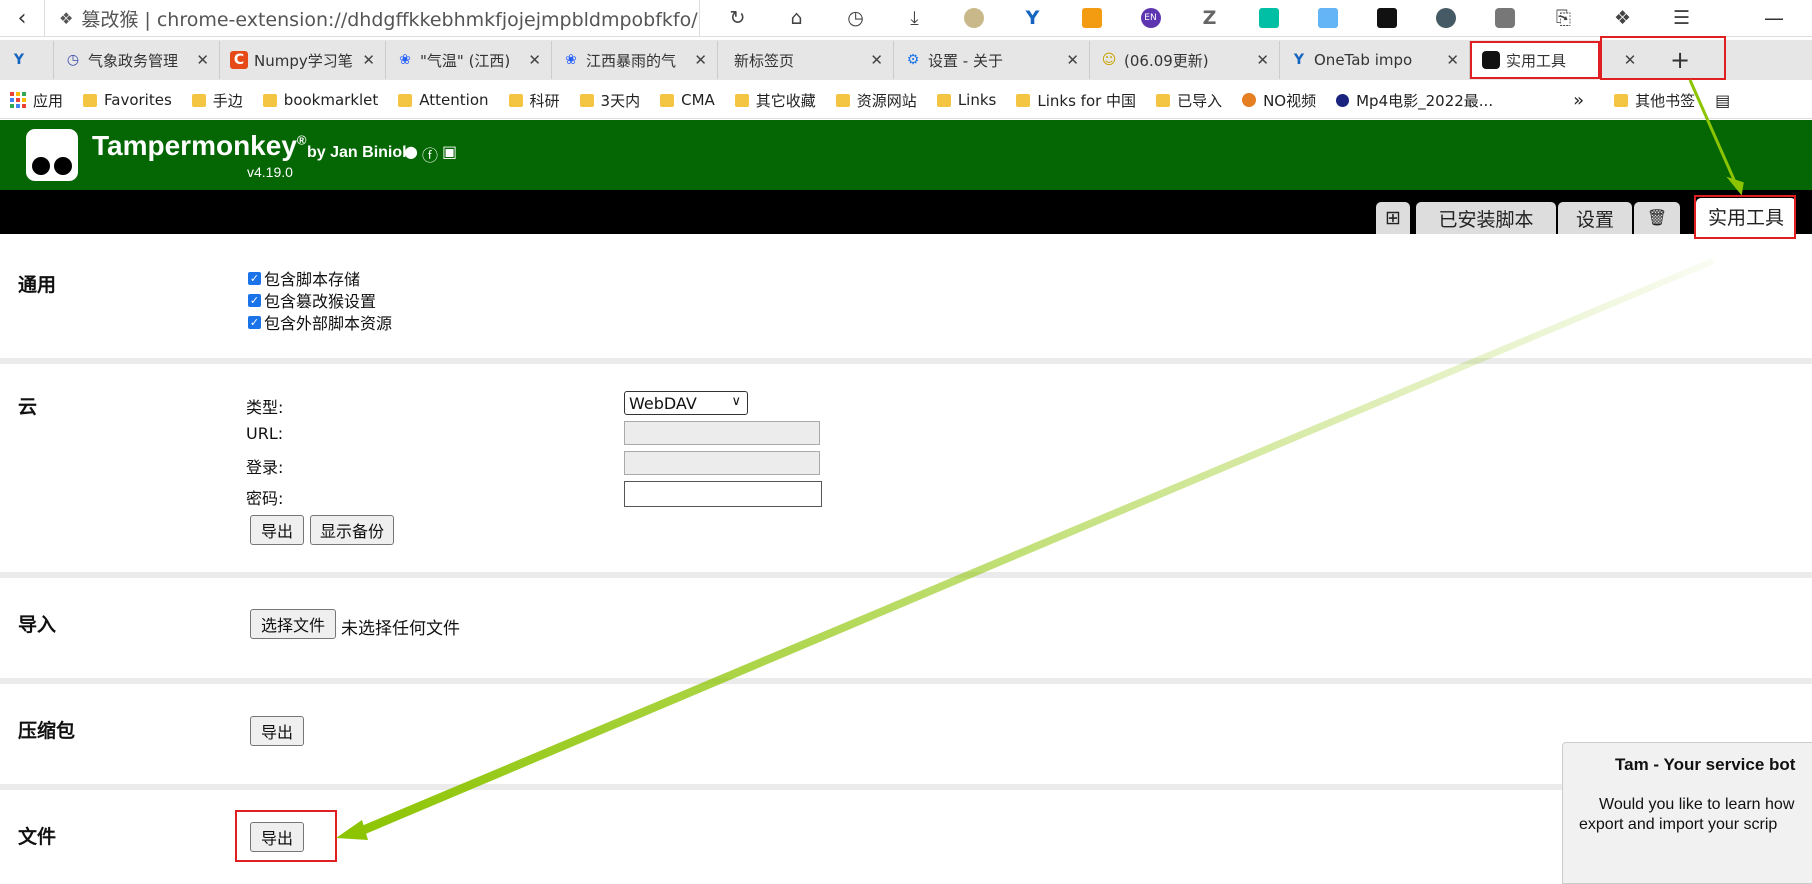 This screenshot has height=884, width=1812. Describe the element at coordinates (37, 625) in the screenshot. I see `section-title: 导入` at that location.